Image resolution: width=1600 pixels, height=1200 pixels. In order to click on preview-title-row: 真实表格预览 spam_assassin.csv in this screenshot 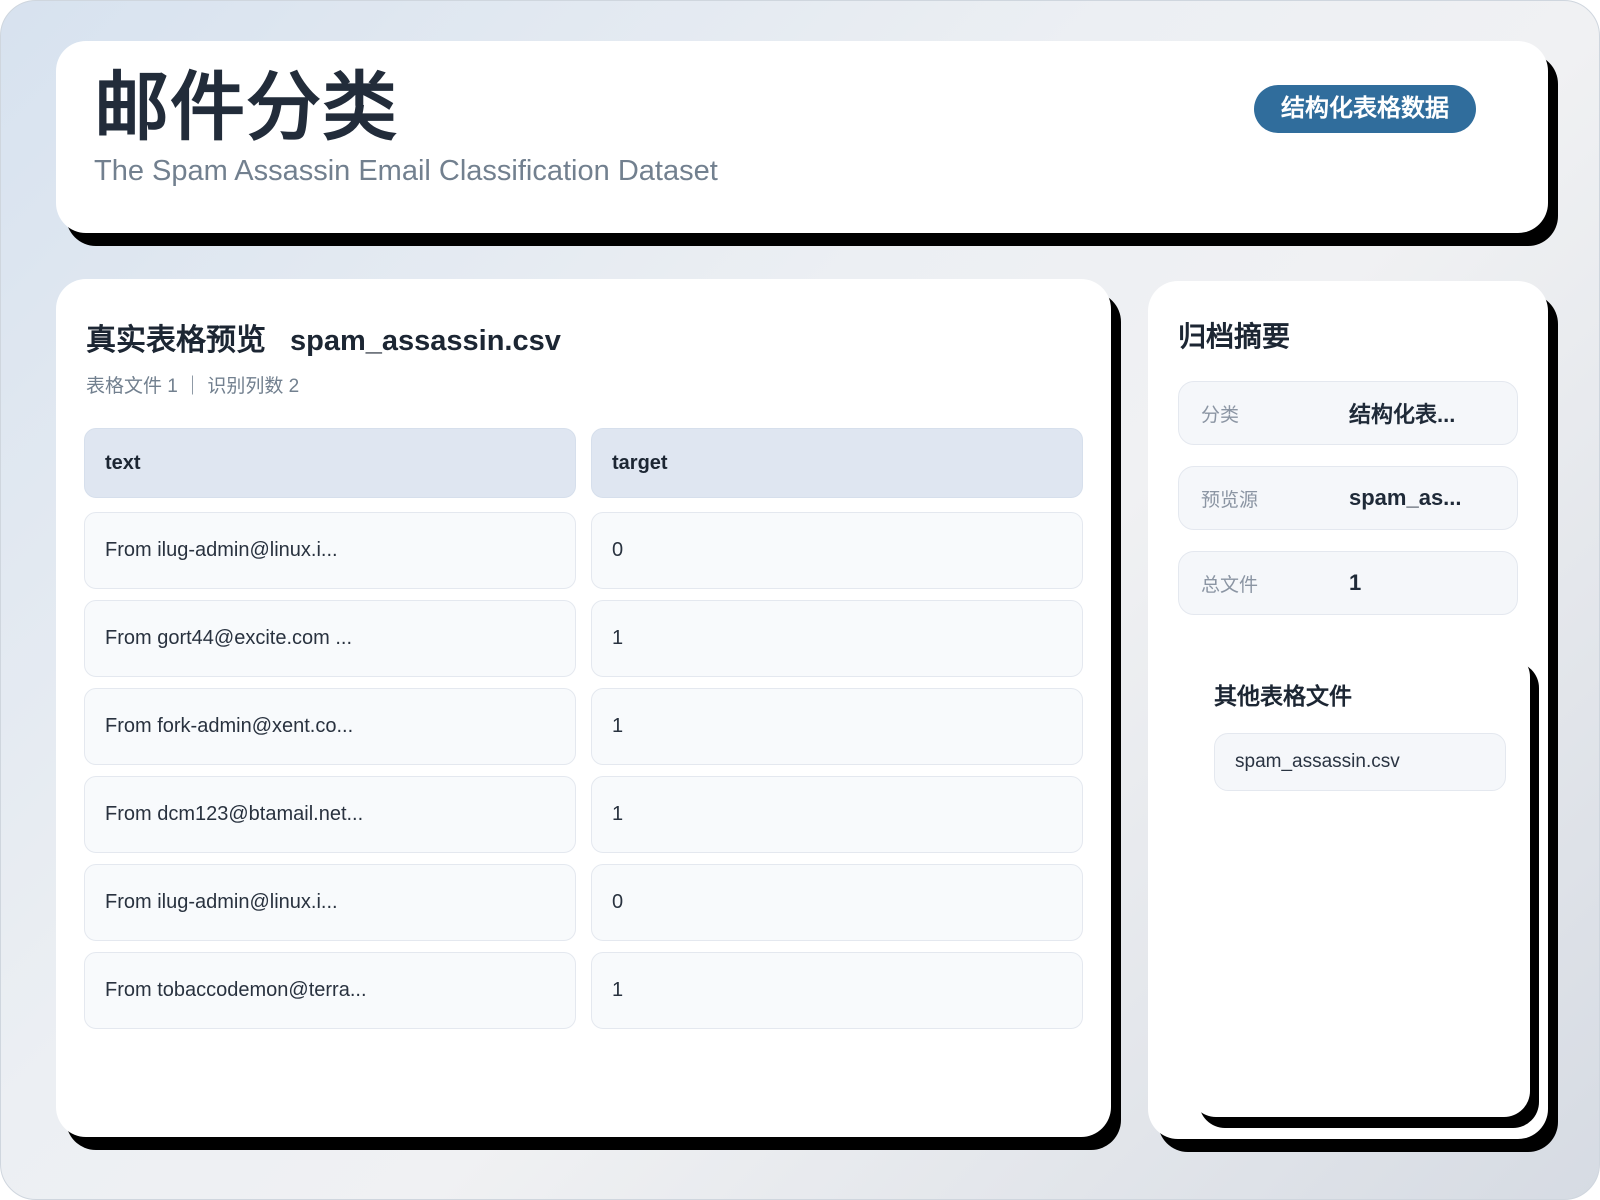, I will do `click(583, 337)`.